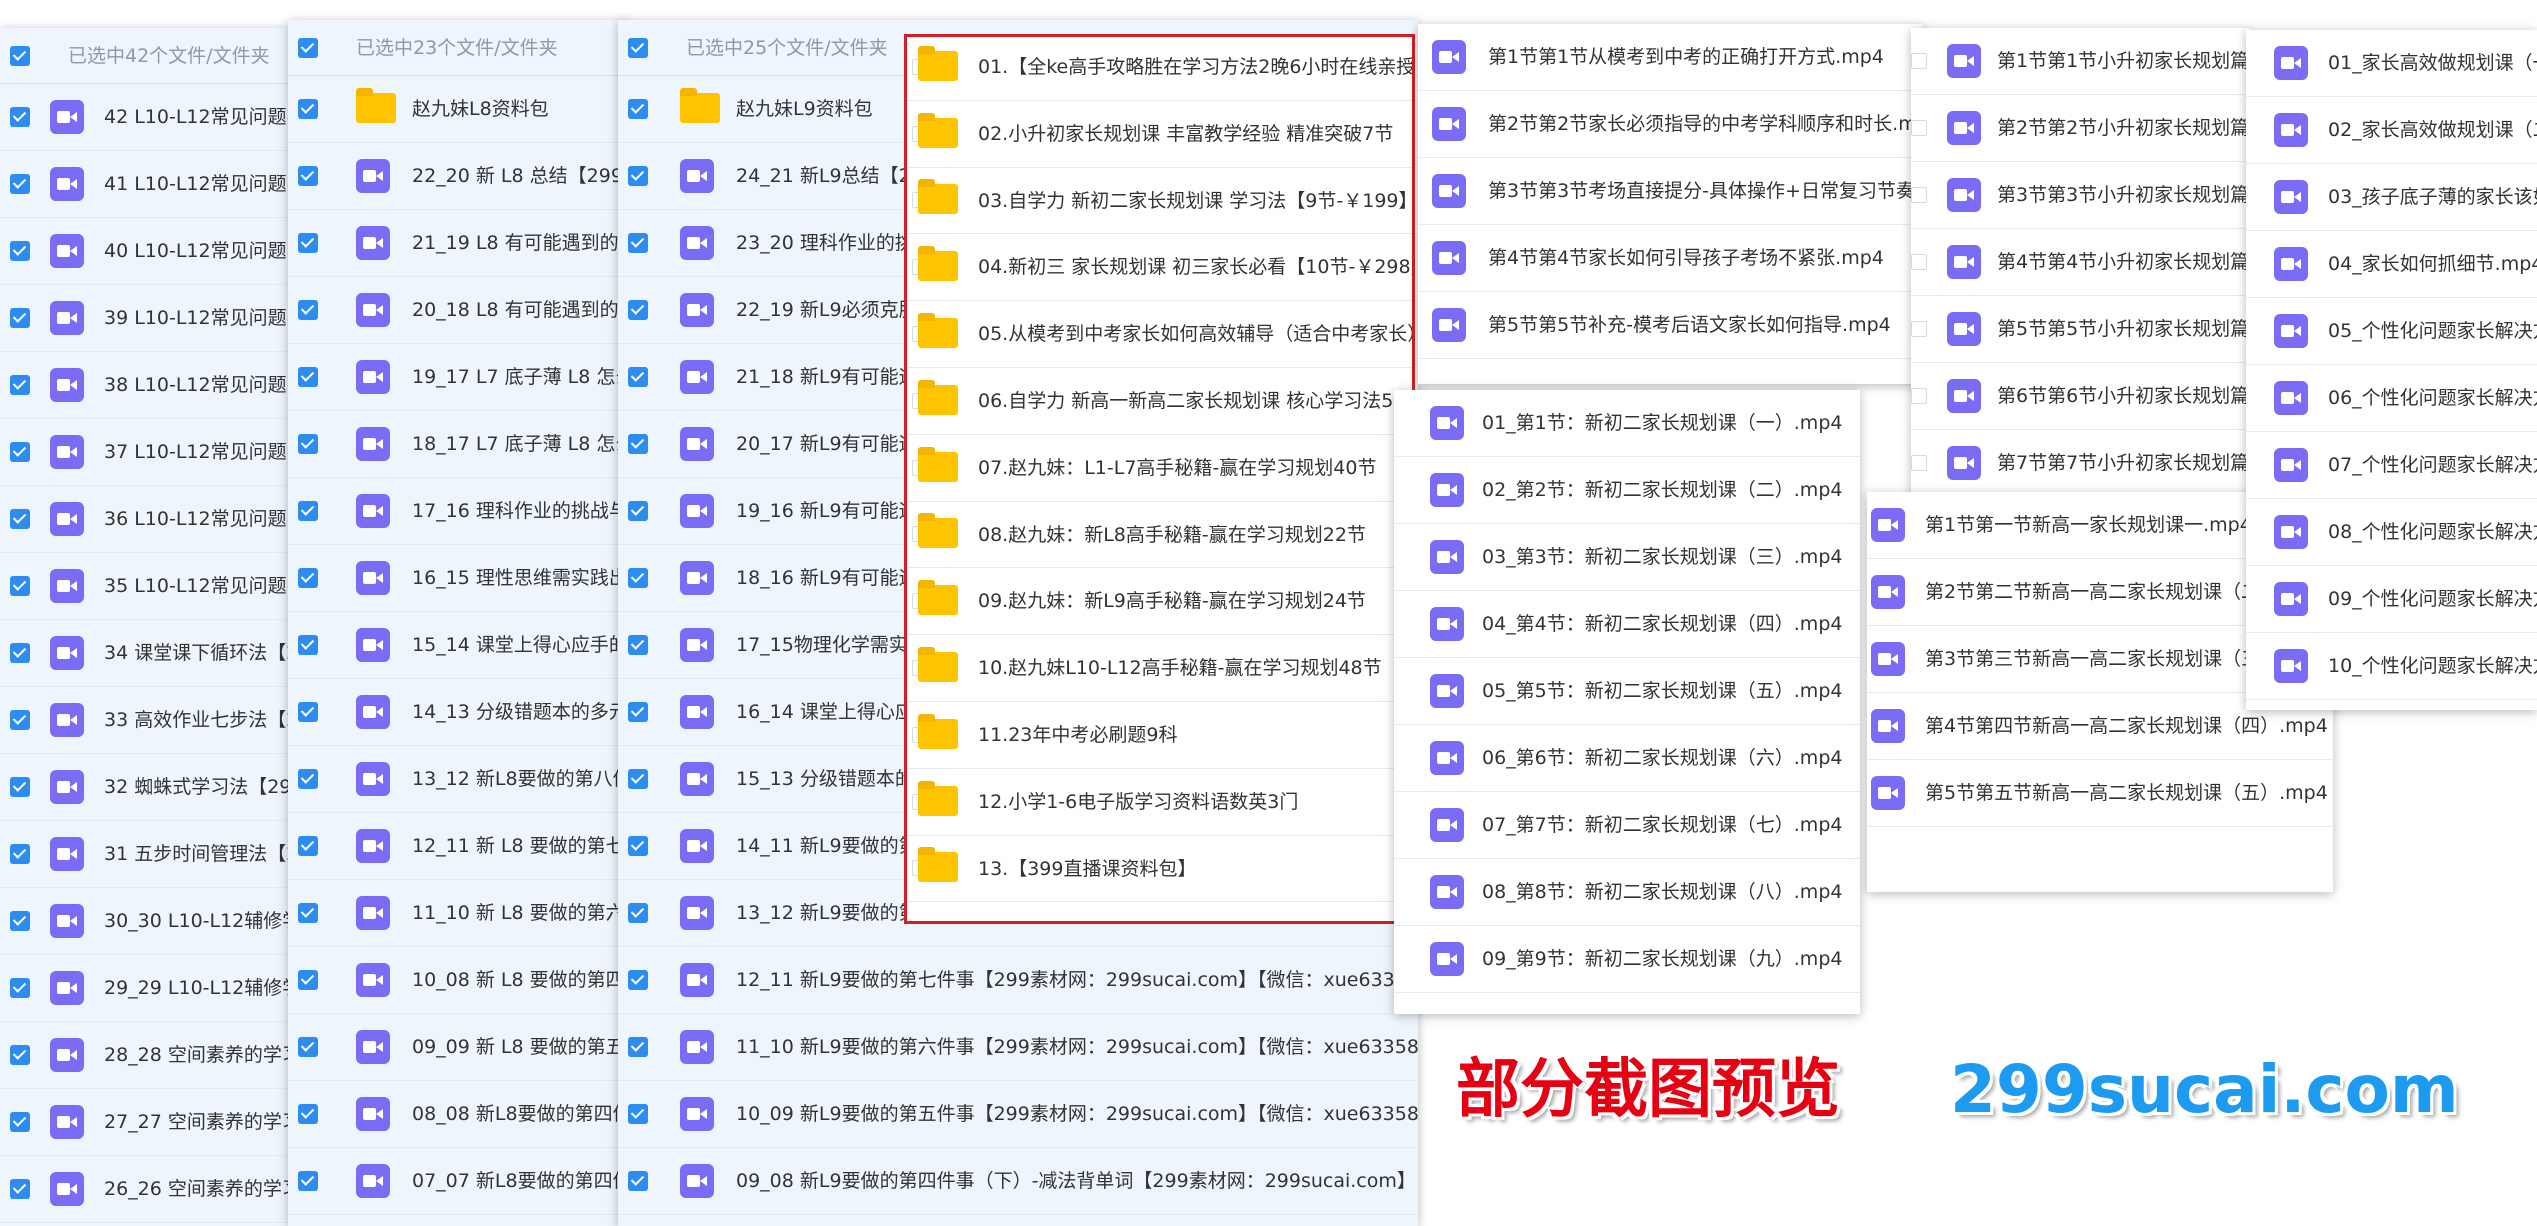 Image resolution: width=2537 pixels, height=1226 pixels. What do you see at coordinates (1627, 490) in the screenshot?
I see `file-row: 02_第2节：新初二家长规划课（二）.mp4` at bounding box center [1627, 490].